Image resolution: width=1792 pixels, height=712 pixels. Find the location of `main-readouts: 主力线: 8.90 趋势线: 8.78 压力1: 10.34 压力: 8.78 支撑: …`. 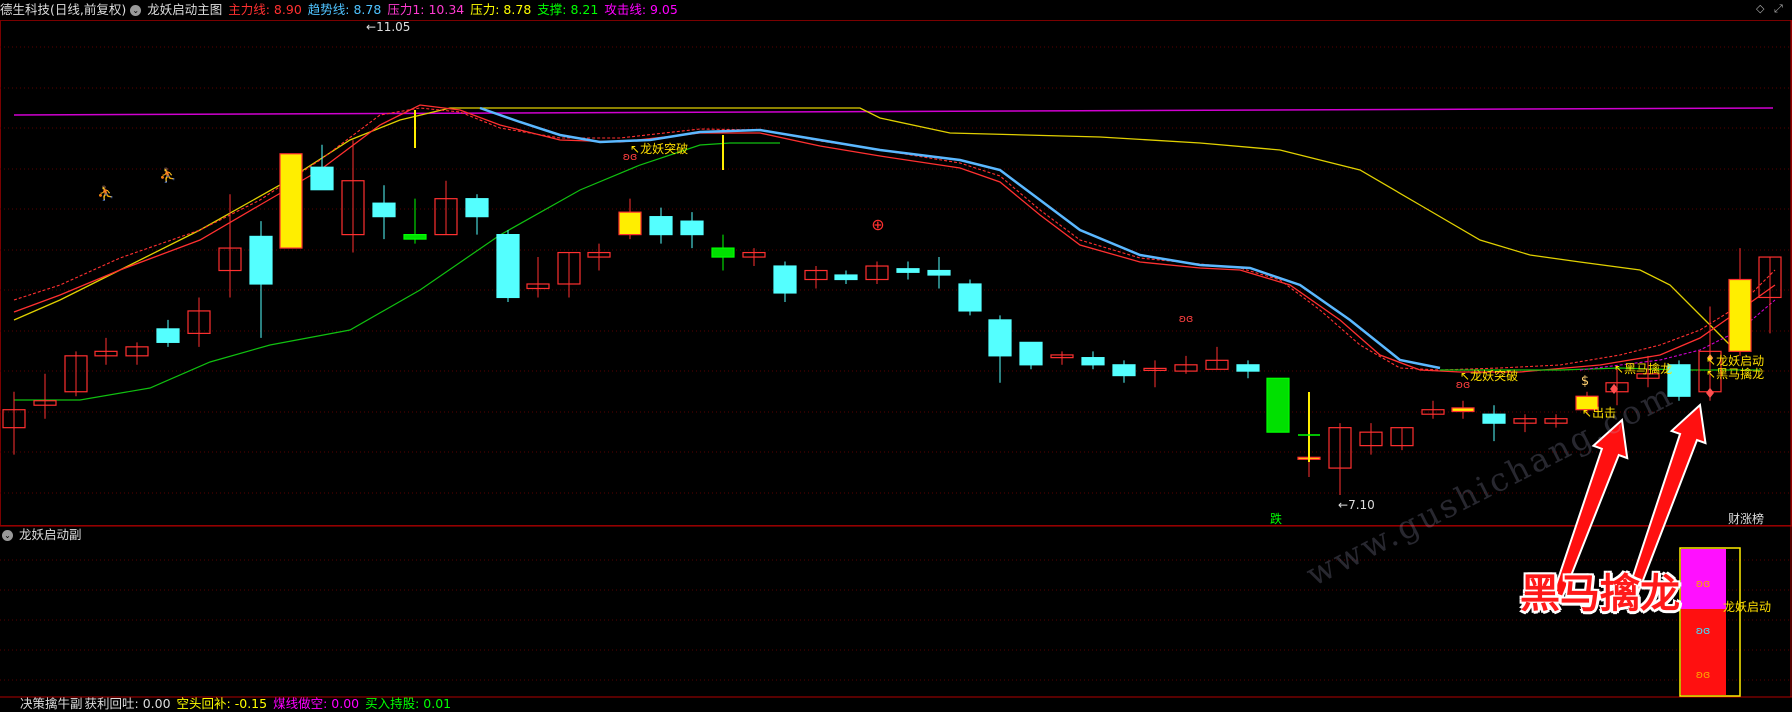

main-readouts: 主力线: 8.90 趋势线: 8.78 压力1: 10.34 压力: 8.78 支撑: … is located at coordinates (456, 10).